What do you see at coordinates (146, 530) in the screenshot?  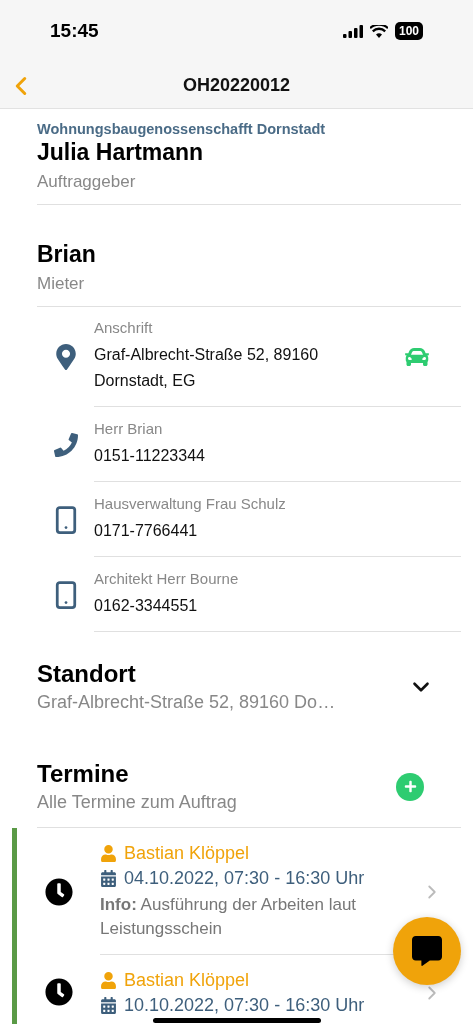 I see `contact-value: 0171-7766441` at bounding box center [146, 530].